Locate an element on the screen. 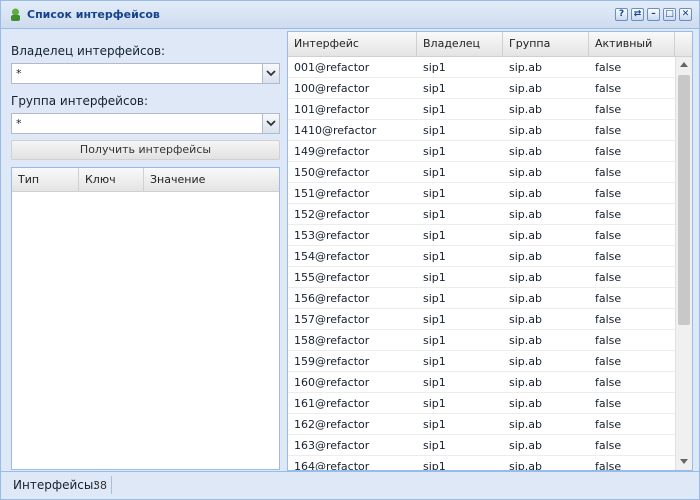 This screenshot has width=700, height=500. owner-dropdown-button is located at coordinates (270, 73).